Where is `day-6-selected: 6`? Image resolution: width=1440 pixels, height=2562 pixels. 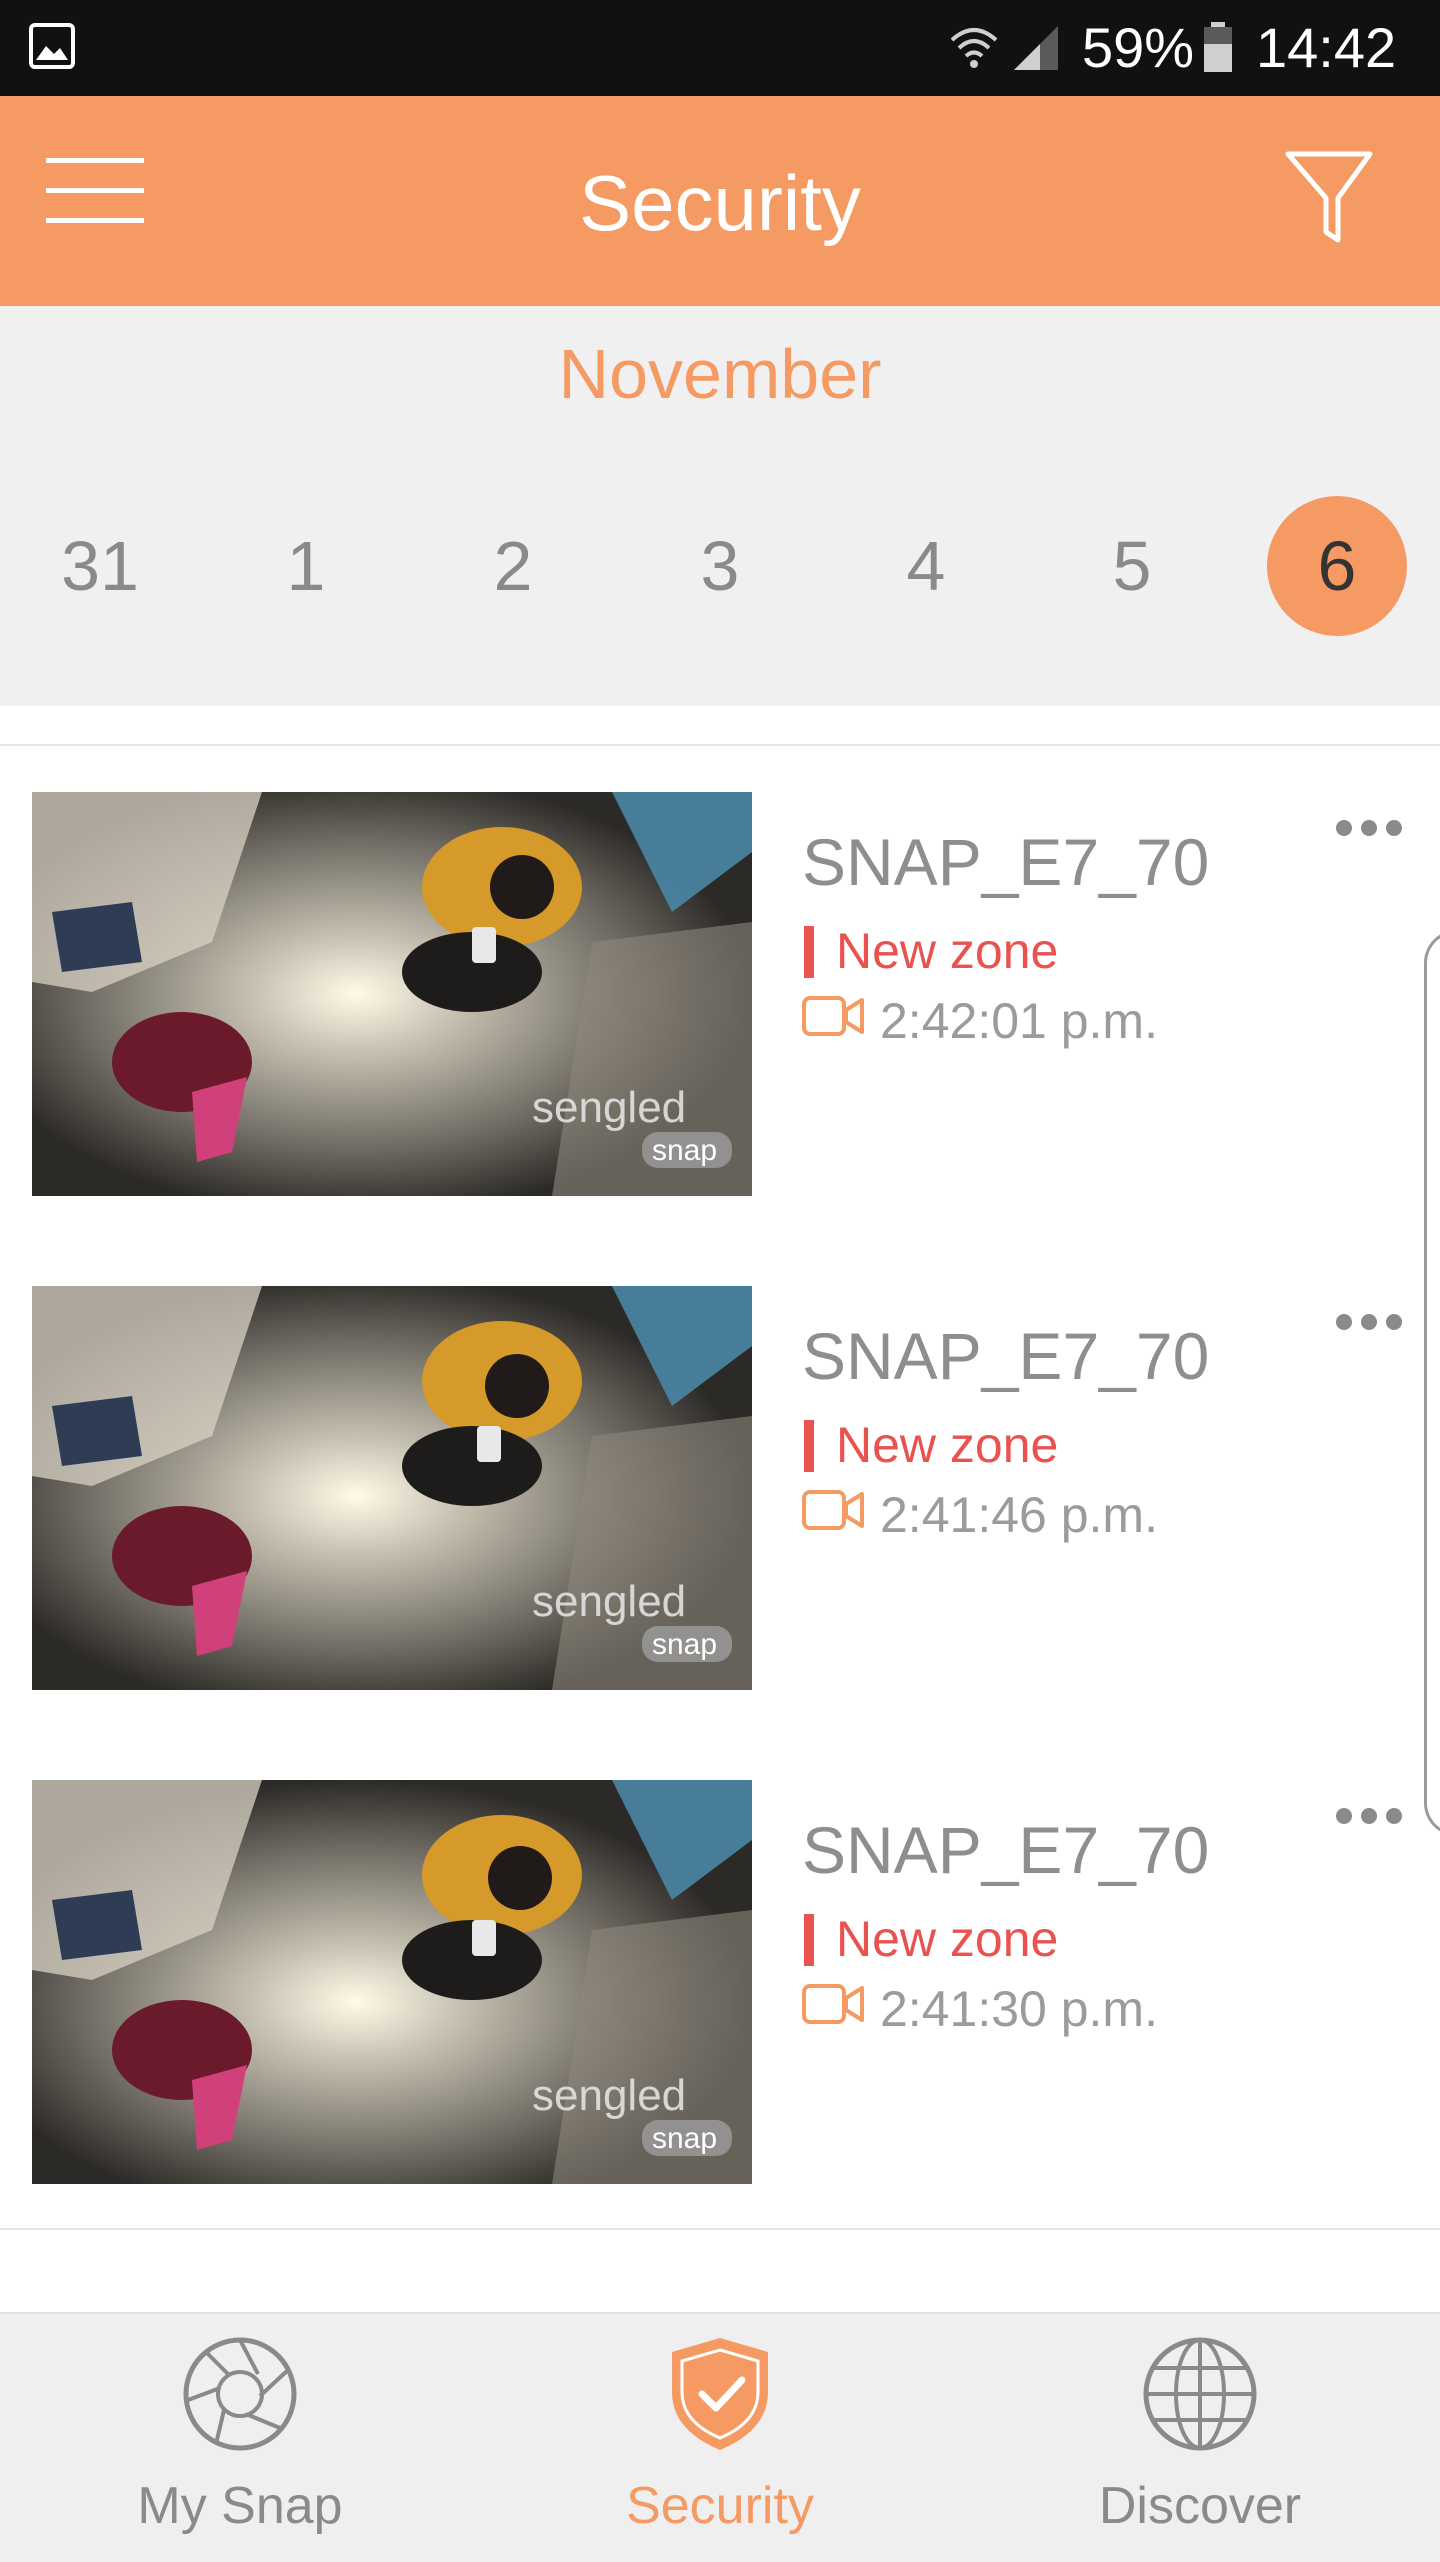
day-6-selected: 6 is located at coordinates (1337, 566).